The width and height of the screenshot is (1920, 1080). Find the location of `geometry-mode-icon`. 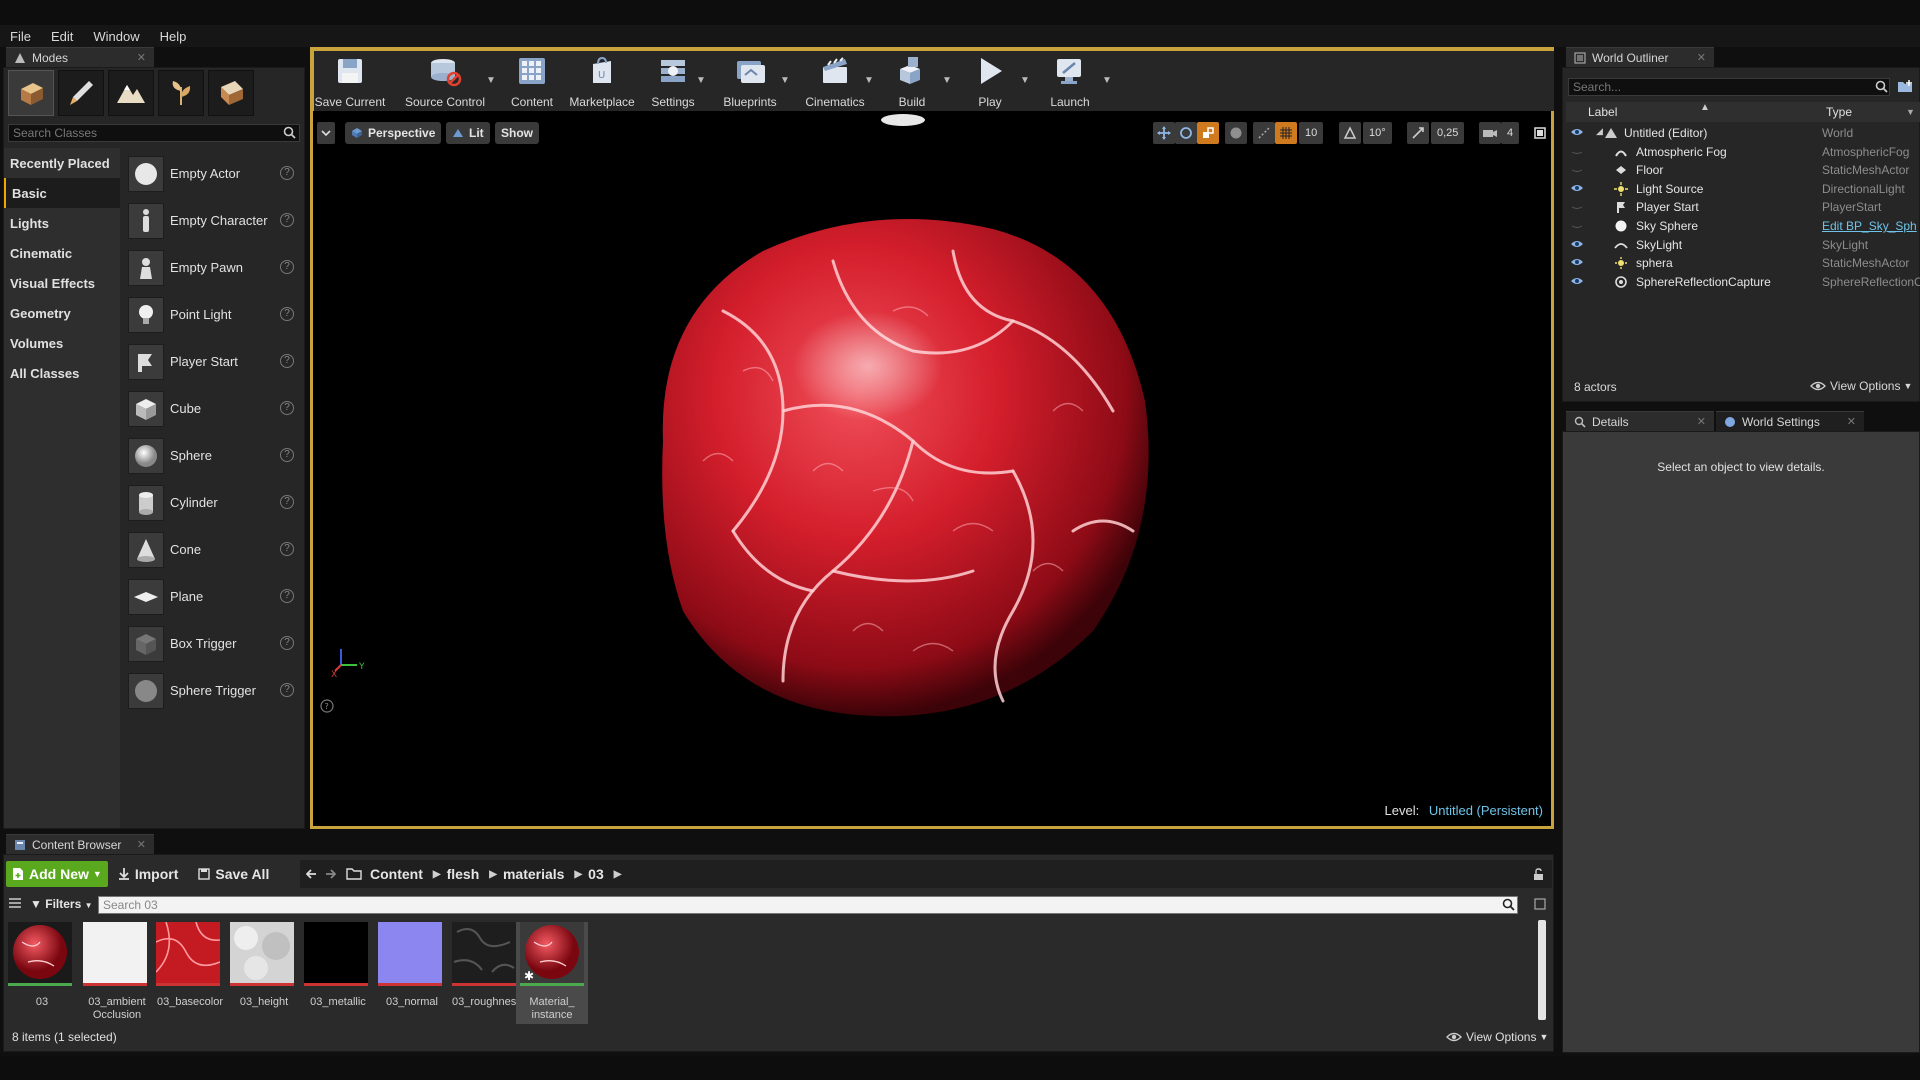

geometry-mode-icon is located at coordinates (231, 93).